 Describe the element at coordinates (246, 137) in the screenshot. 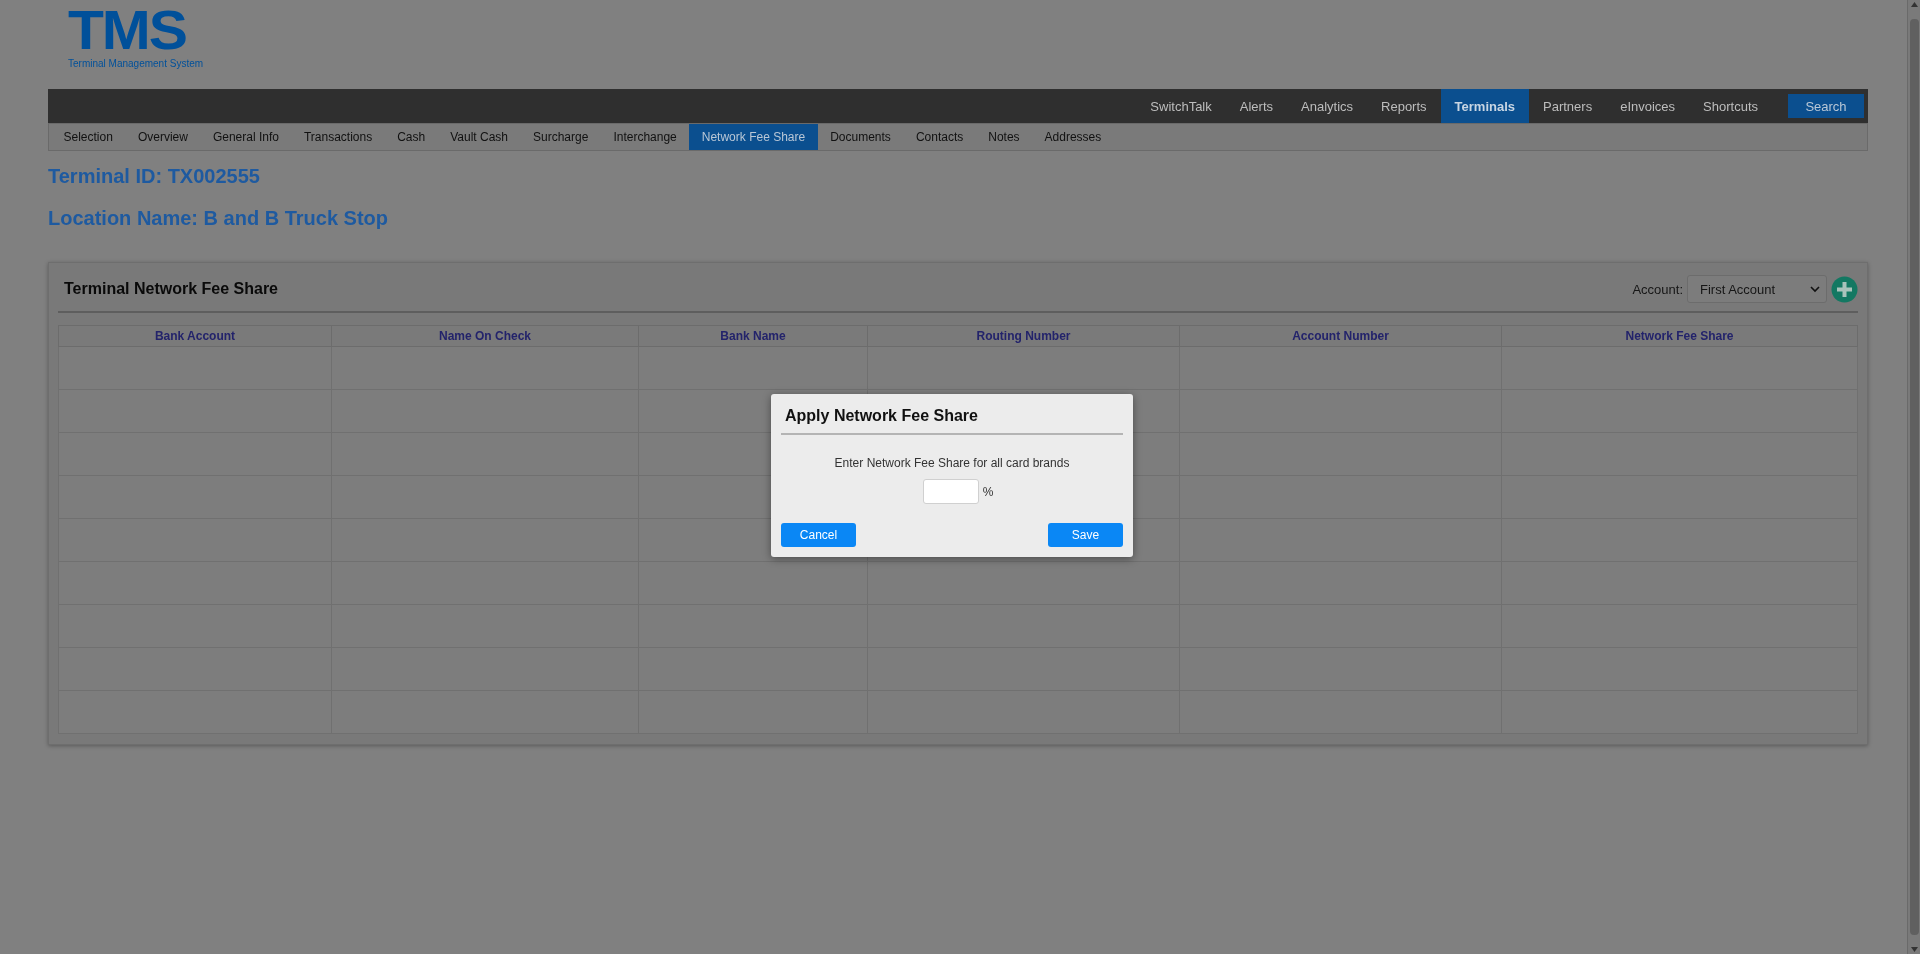

I see `tab: General Info` at that location.